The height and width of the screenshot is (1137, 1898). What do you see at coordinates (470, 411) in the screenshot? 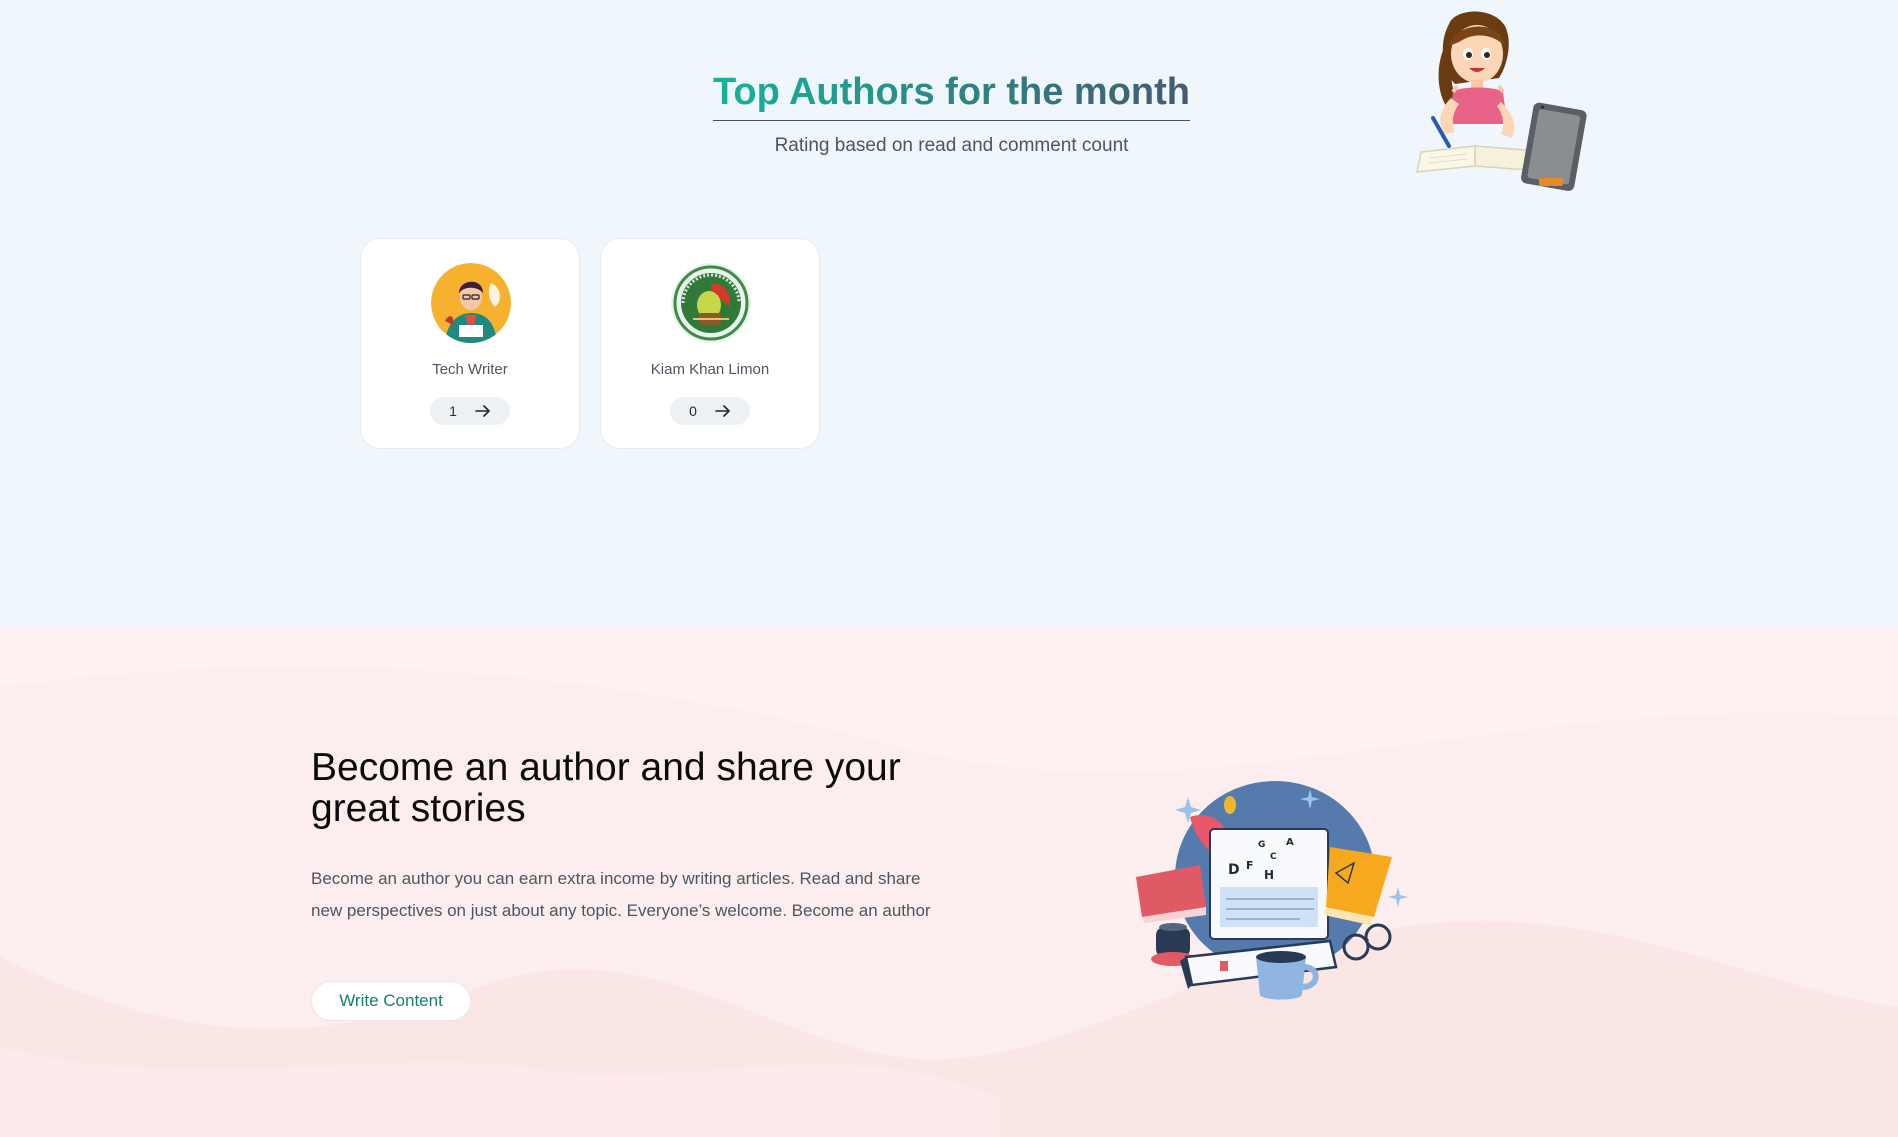
I see `author-count-pill: 1` at bounding box center [470, 411].